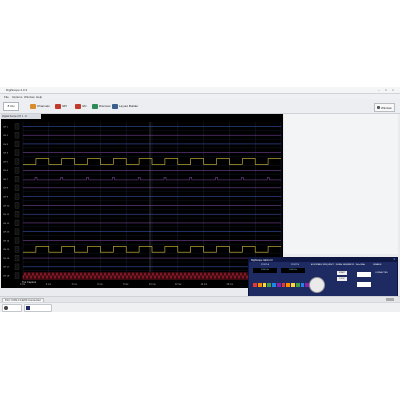  I want to click on disable-label: DISABLE, so click(377, 265).